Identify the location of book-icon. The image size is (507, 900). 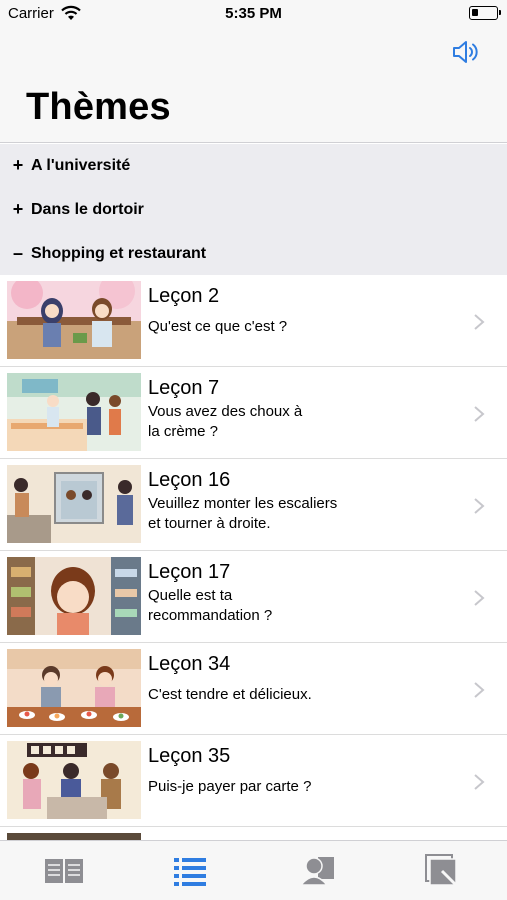
(64, 871).